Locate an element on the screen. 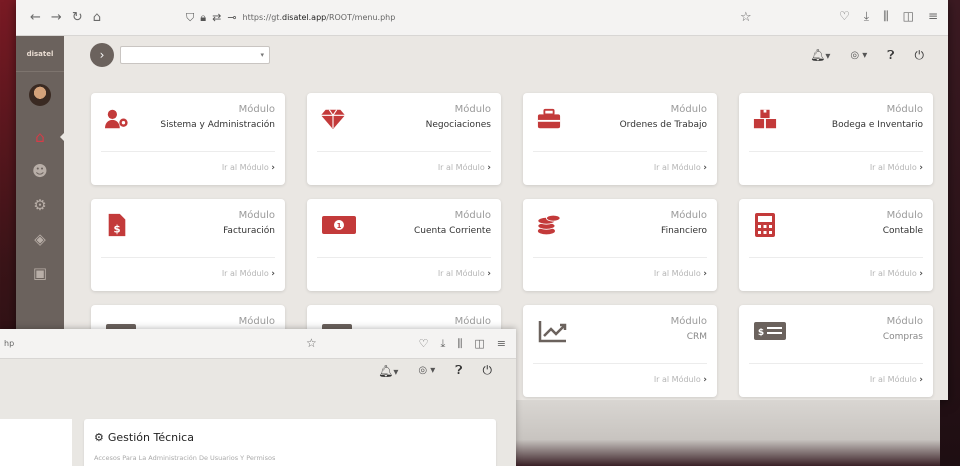  gears-icon: ⚙ is located at coordinates (99, 437).